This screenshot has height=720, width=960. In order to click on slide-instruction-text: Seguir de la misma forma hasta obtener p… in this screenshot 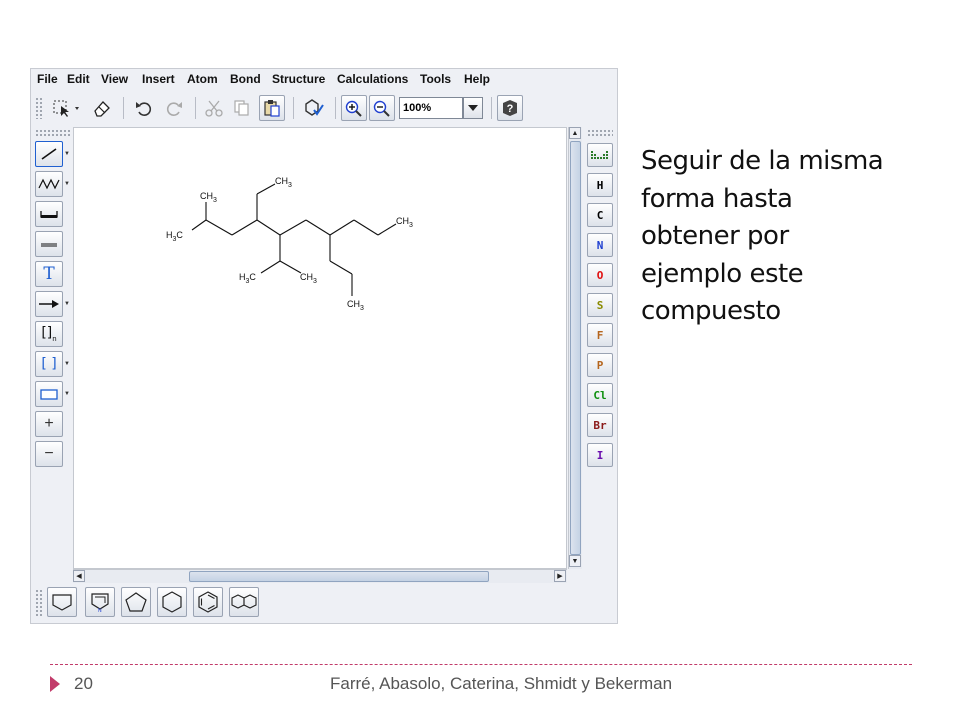, I will do `click(791, 237)`.